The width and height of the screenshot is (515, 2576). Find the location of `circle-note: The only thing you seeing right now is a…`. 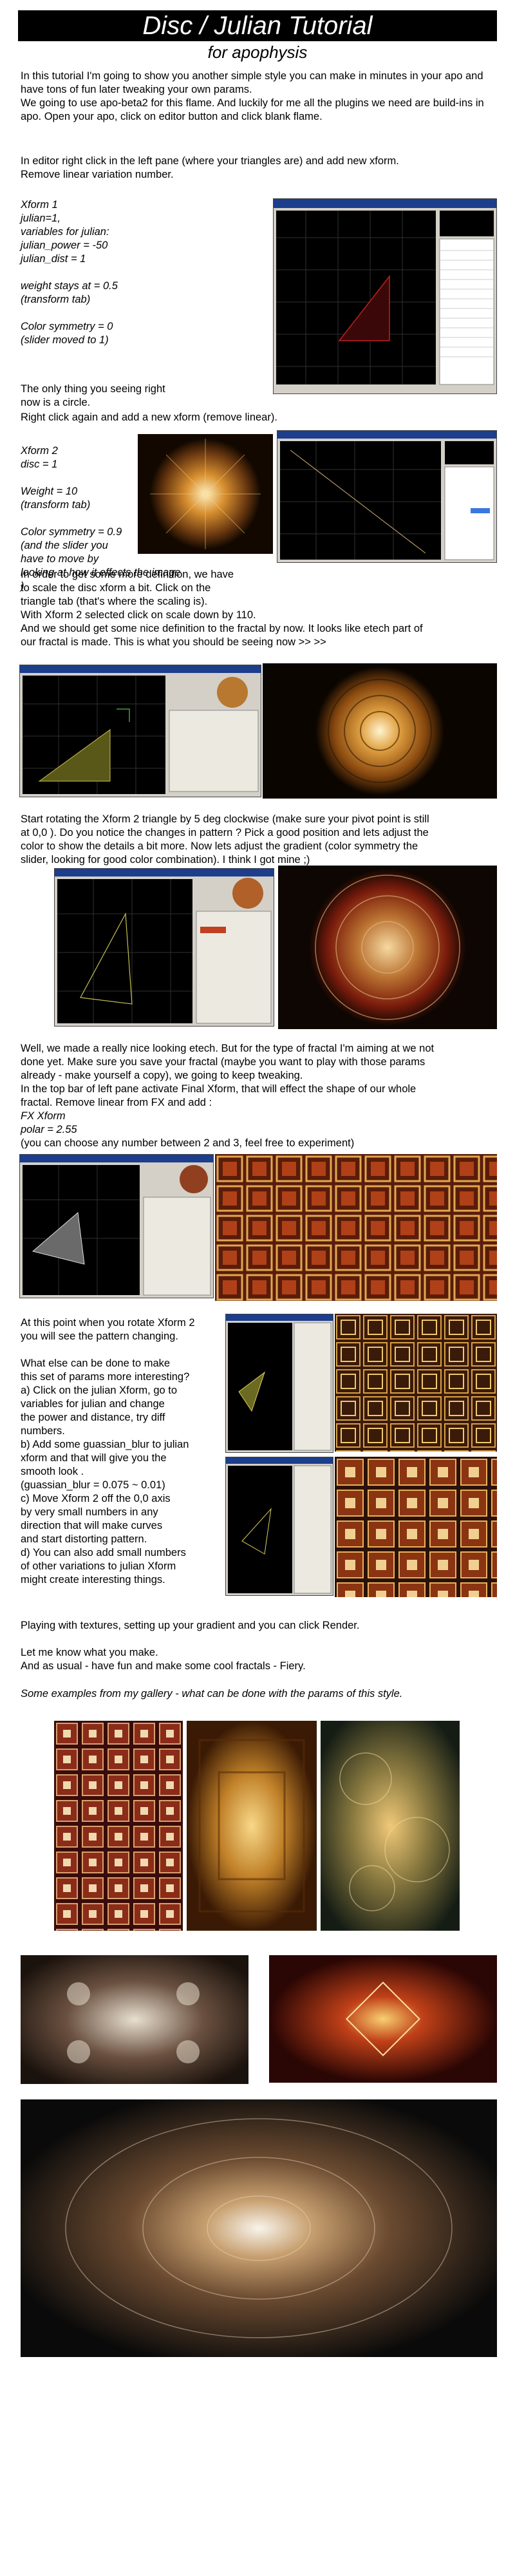

circle-note: The only thing you seeing right now is a… is located at coordinates (93, 396).